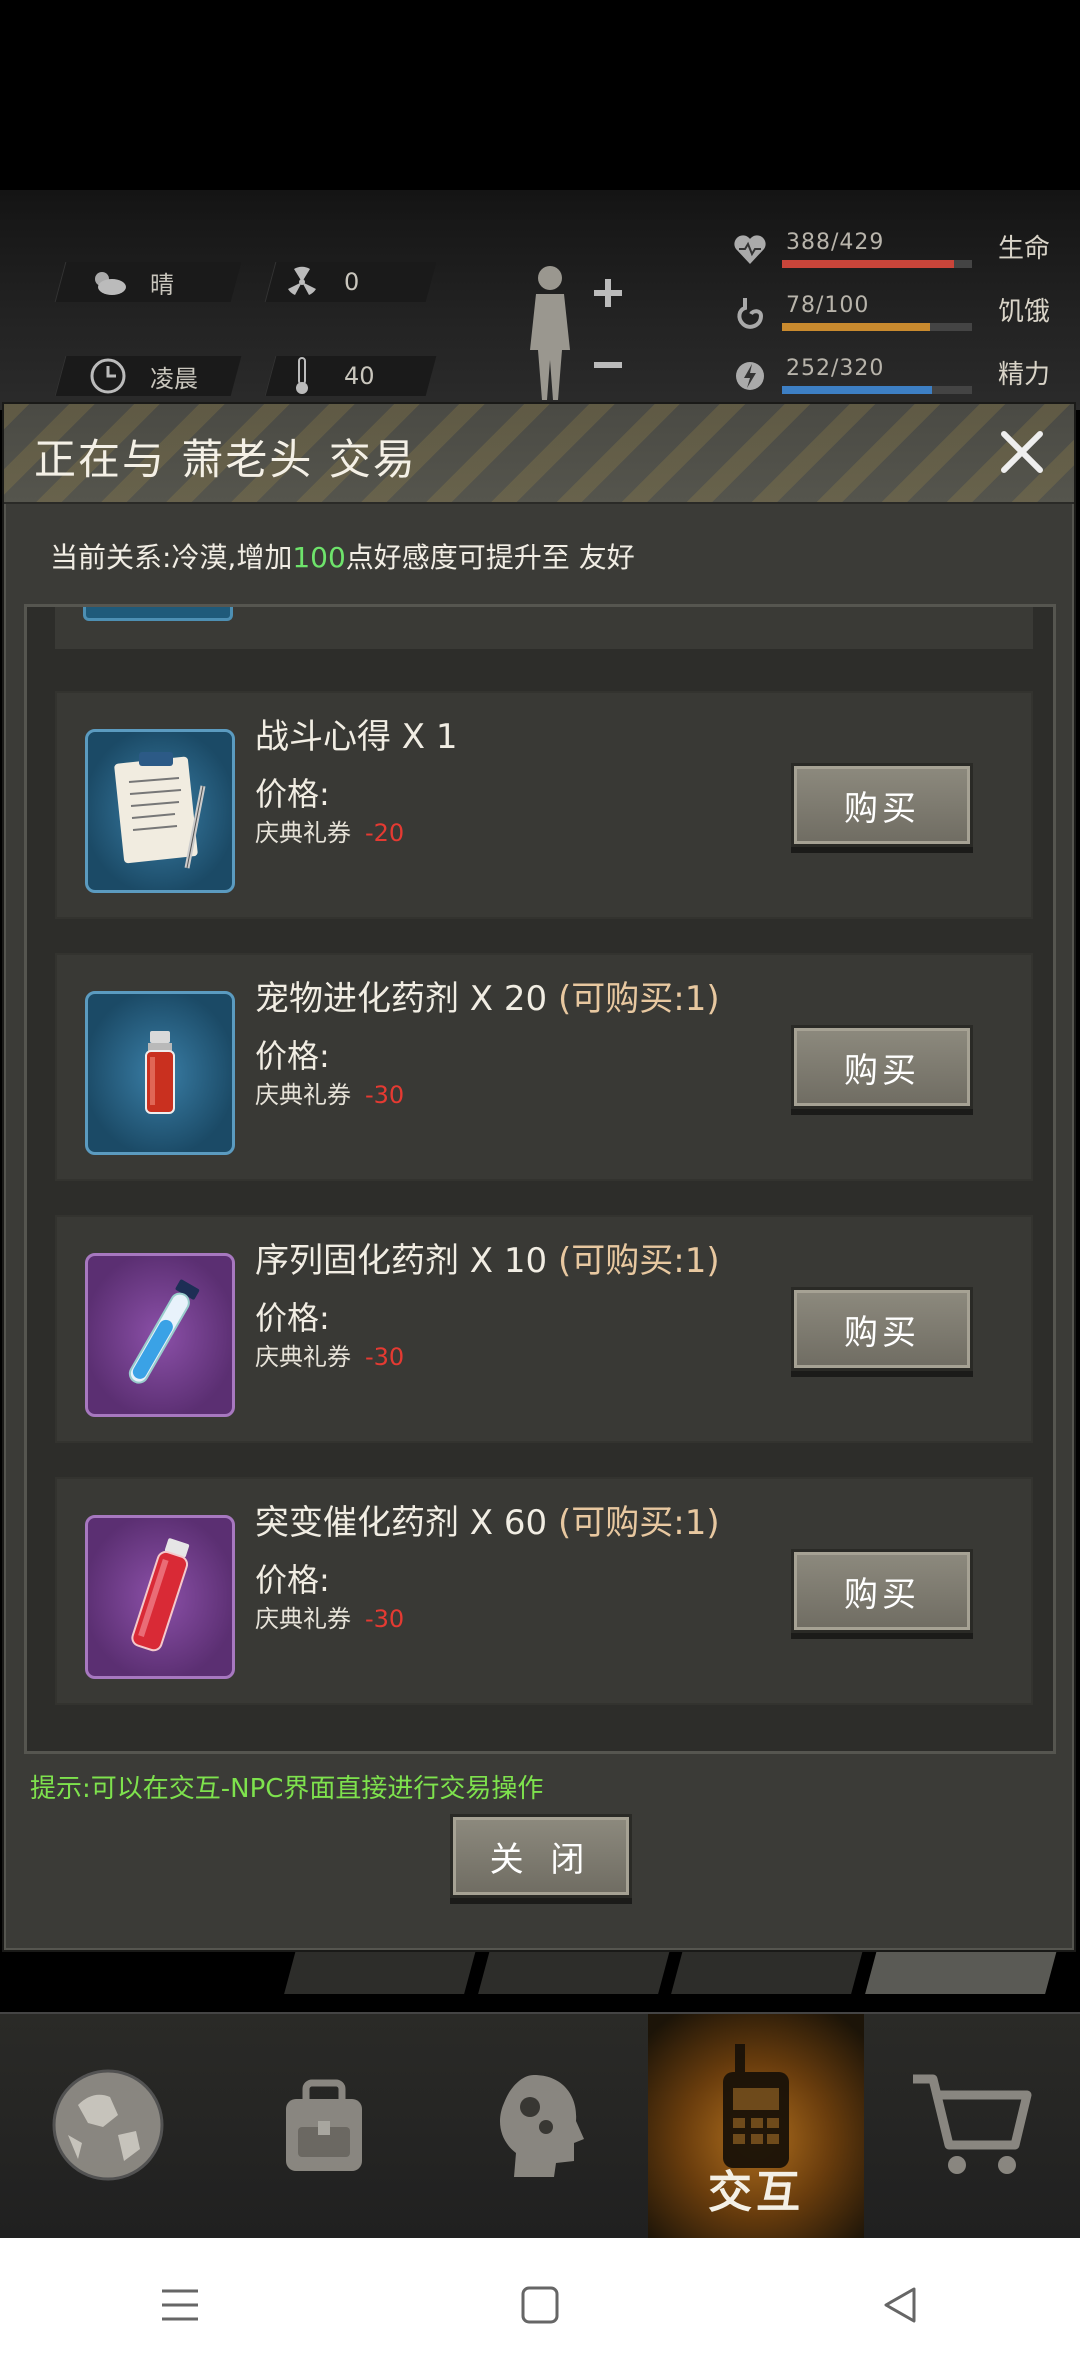 Image resolution: width=1080 pixels, height=2372 pixels. I want to click on heart-pulse-icon, so click(750, 250).